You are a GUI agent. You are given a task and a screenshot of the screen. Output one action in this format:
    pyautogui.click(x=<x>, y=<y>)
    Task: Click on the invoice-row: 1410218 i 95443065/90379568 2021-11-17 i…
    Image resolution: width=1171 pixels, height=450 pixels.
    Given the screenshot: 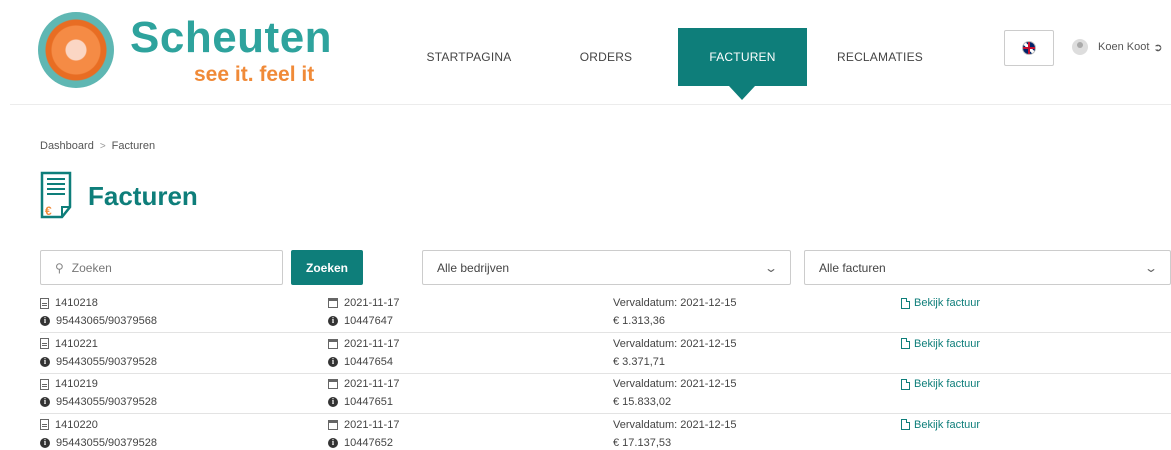 What is the action you would take?
    pyautogui.click(x=605, y=313)
    